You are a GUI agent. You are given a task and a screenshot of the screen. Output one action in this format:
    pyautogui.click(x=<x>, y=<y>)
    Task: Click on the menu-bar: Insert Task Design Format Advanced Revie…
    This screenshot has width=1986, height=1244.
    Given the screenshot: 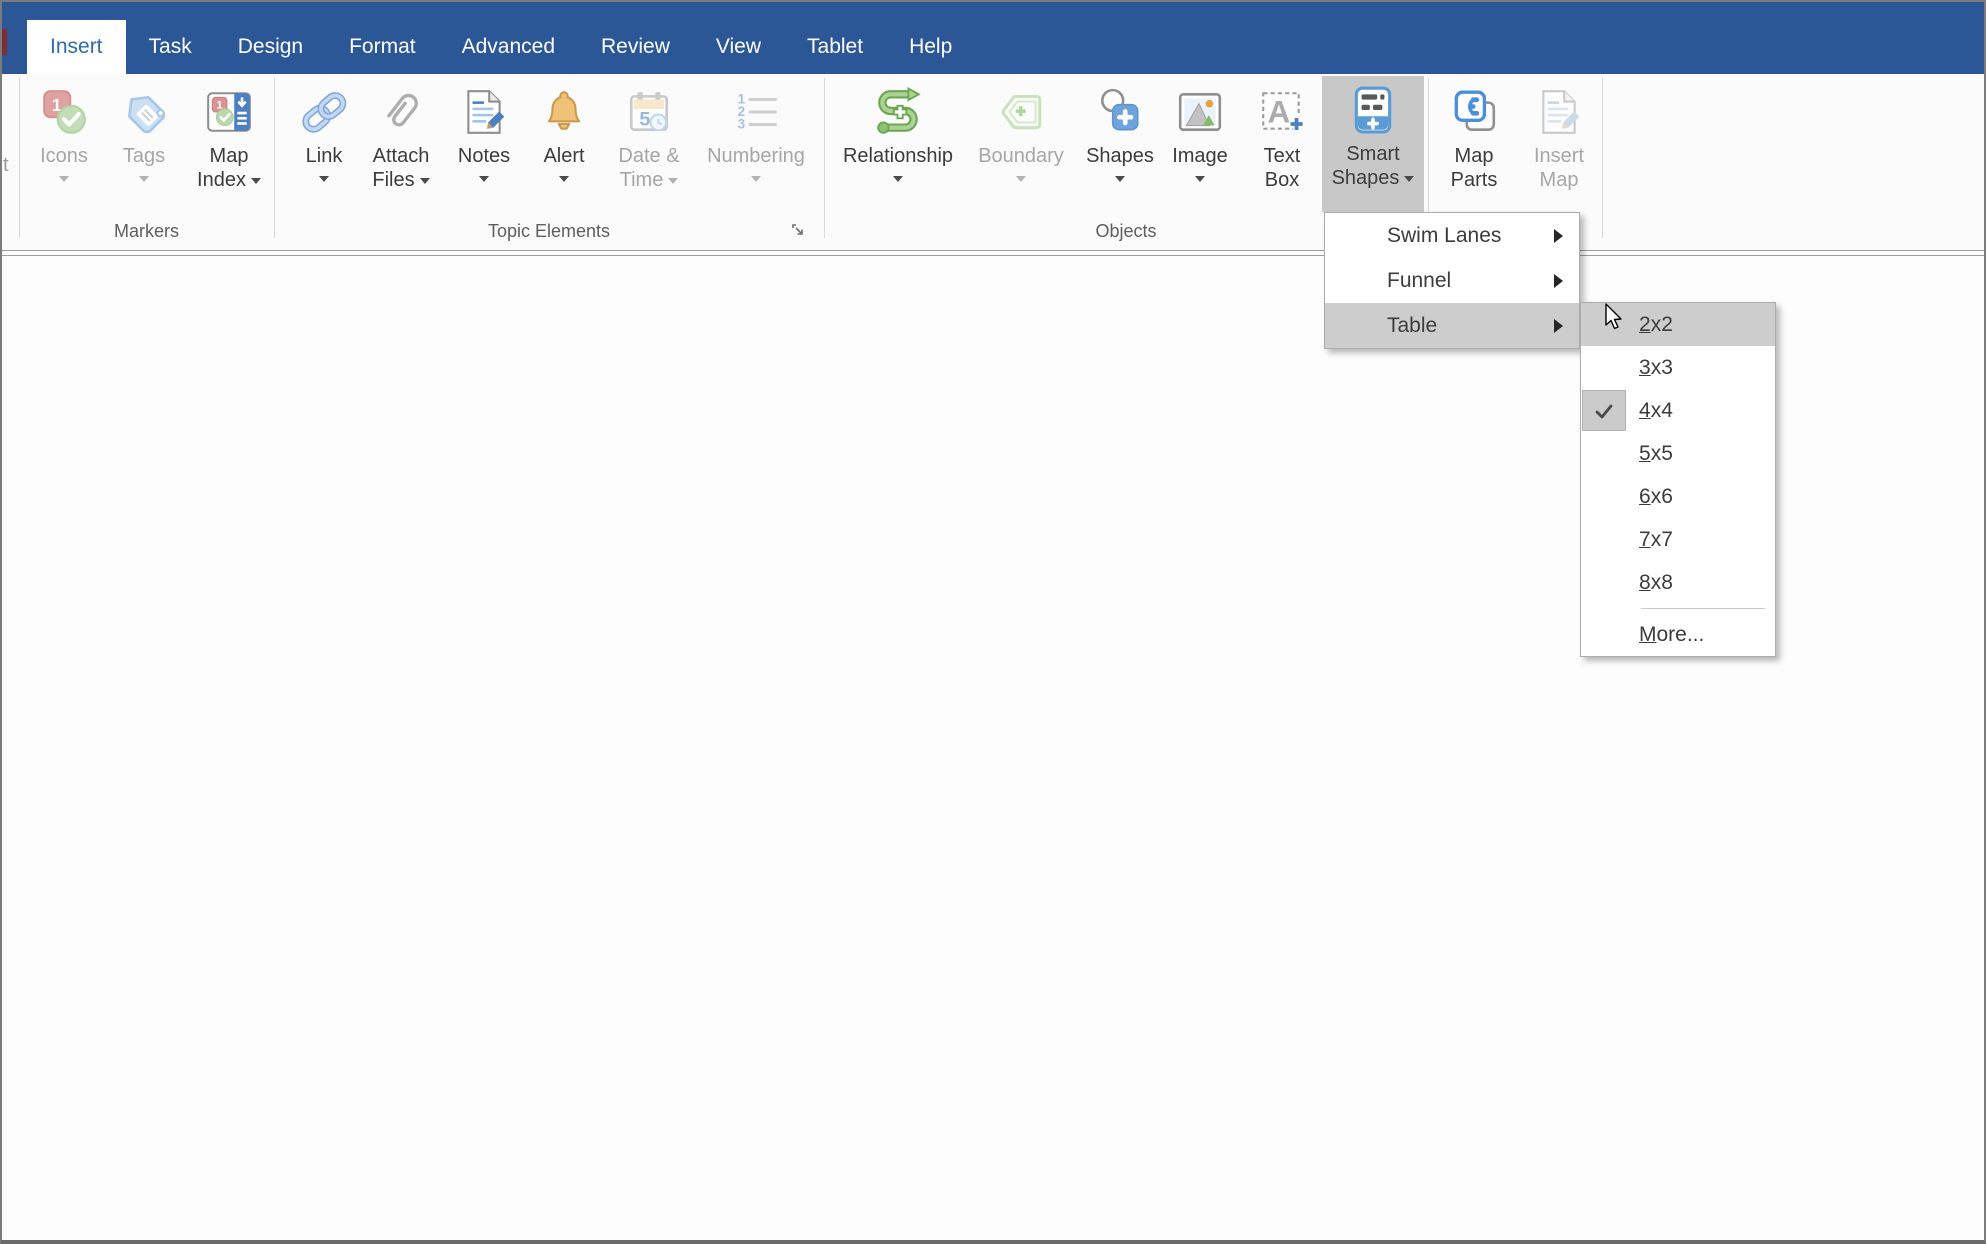 What is the action you would take?
    pyautogui.click(x=993, y=38)
    